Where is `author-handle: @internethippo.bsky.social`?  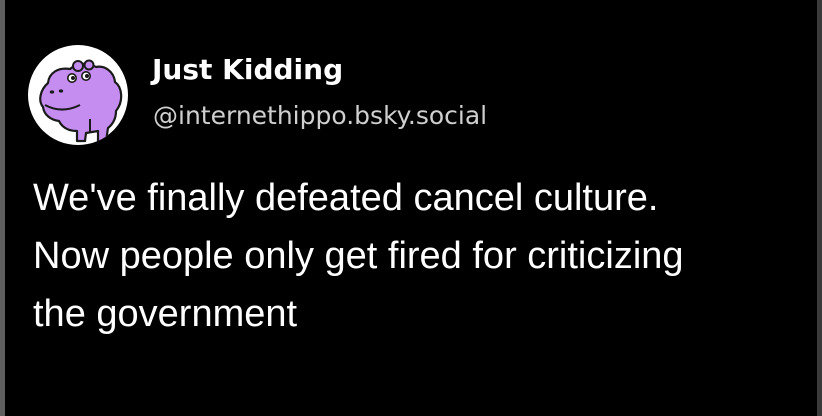
author-handle: @internethippo.bsky.social is located at coordinates (320, 116).